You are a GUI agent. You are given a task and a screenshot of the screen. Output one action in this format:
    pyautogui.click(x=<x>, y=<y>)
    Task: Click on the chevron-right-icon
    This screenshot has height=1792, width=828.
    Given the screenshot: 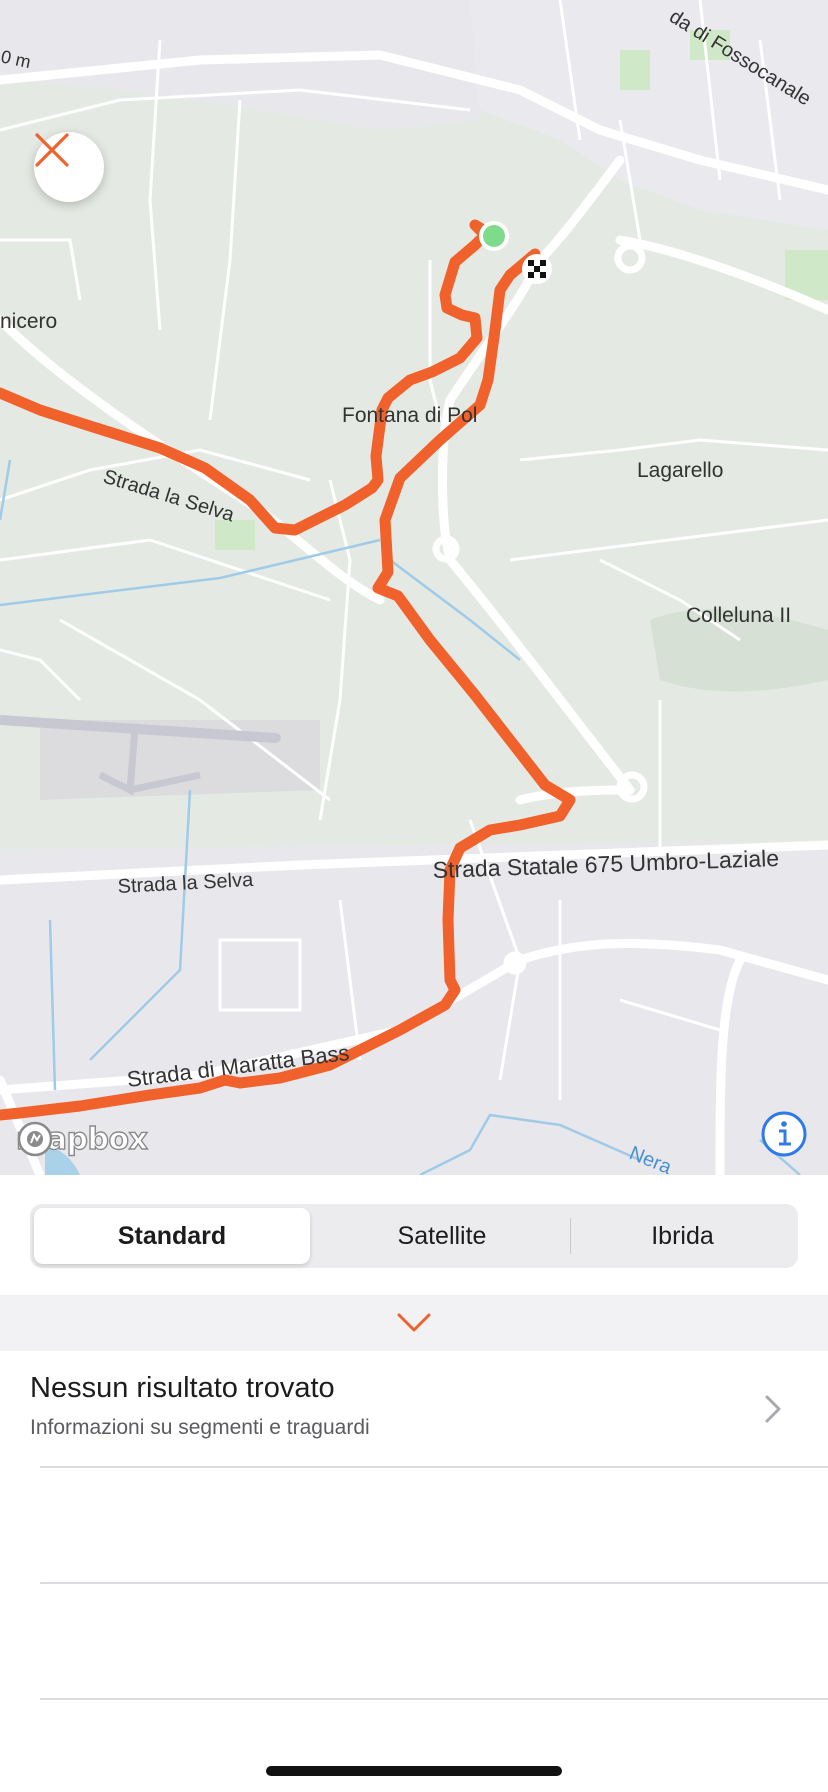 What is the action you would take?
    pyautogui.click(x=773, y=1409)
    